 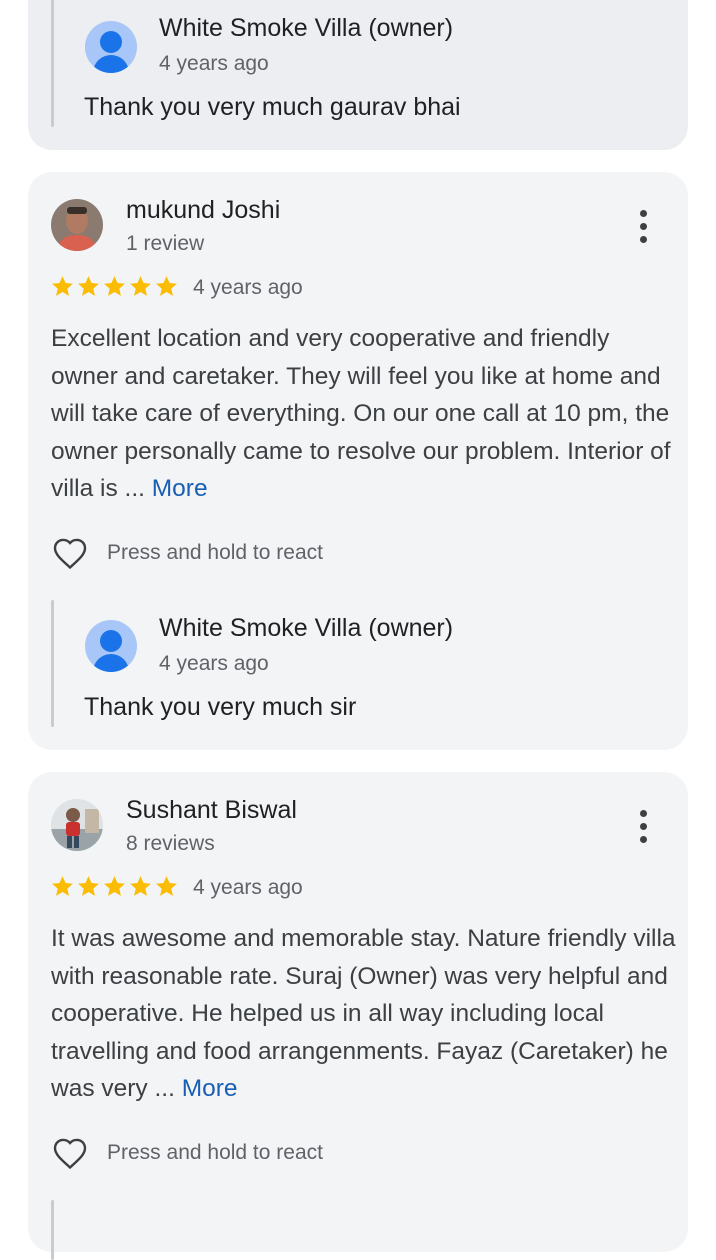 I want to click on reviewer-review-count: 1 review, so click(x=165, y=243).